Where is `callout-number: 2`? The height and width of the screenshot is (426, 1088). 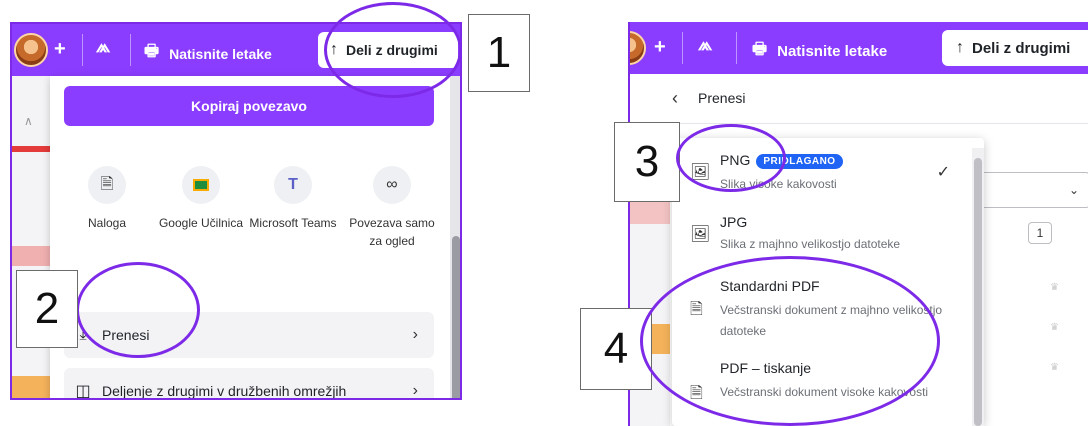
callout-number: 2 is located at coordinates (47, 309).